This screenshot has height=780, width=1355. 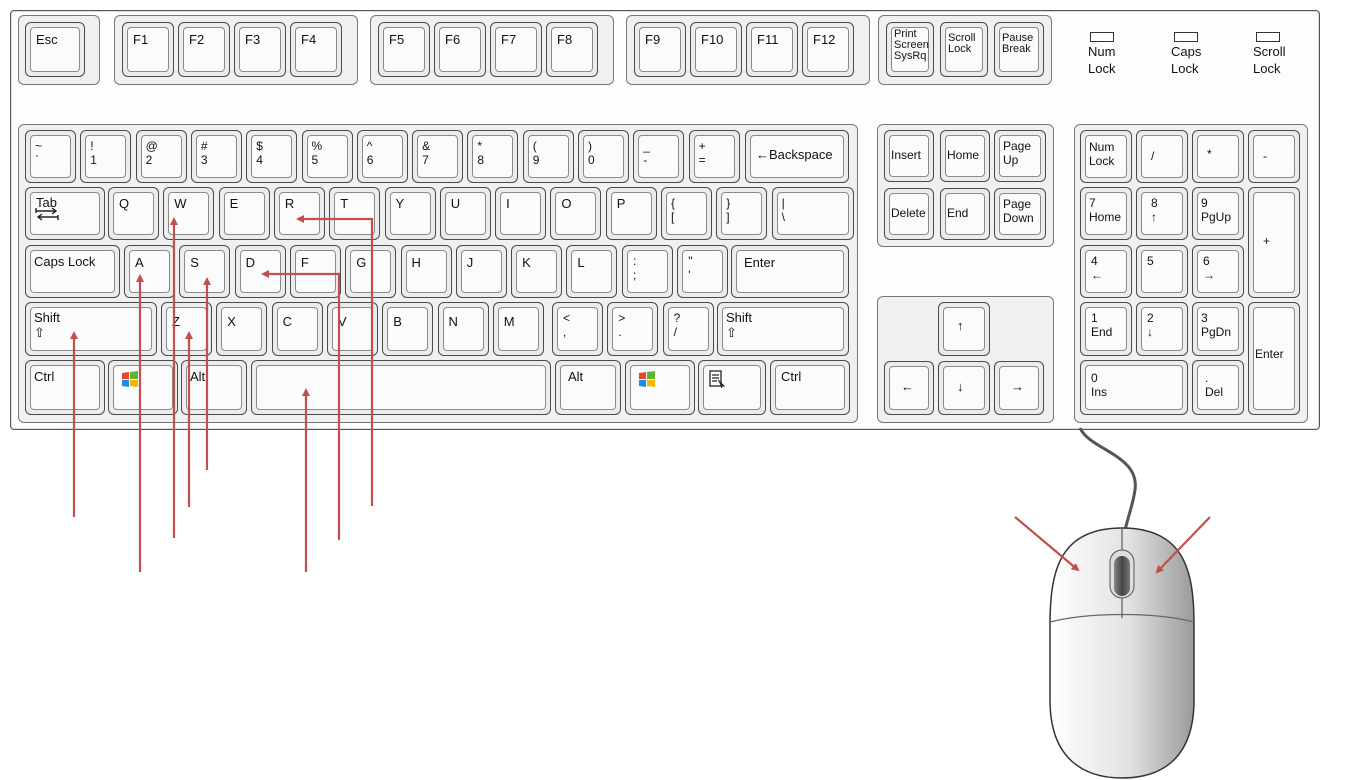 What do you see at coordinates (1106, 156) in the screenshot?
I see `numpad-num-lock: Num Lock` at bounding box center [1106, 156].